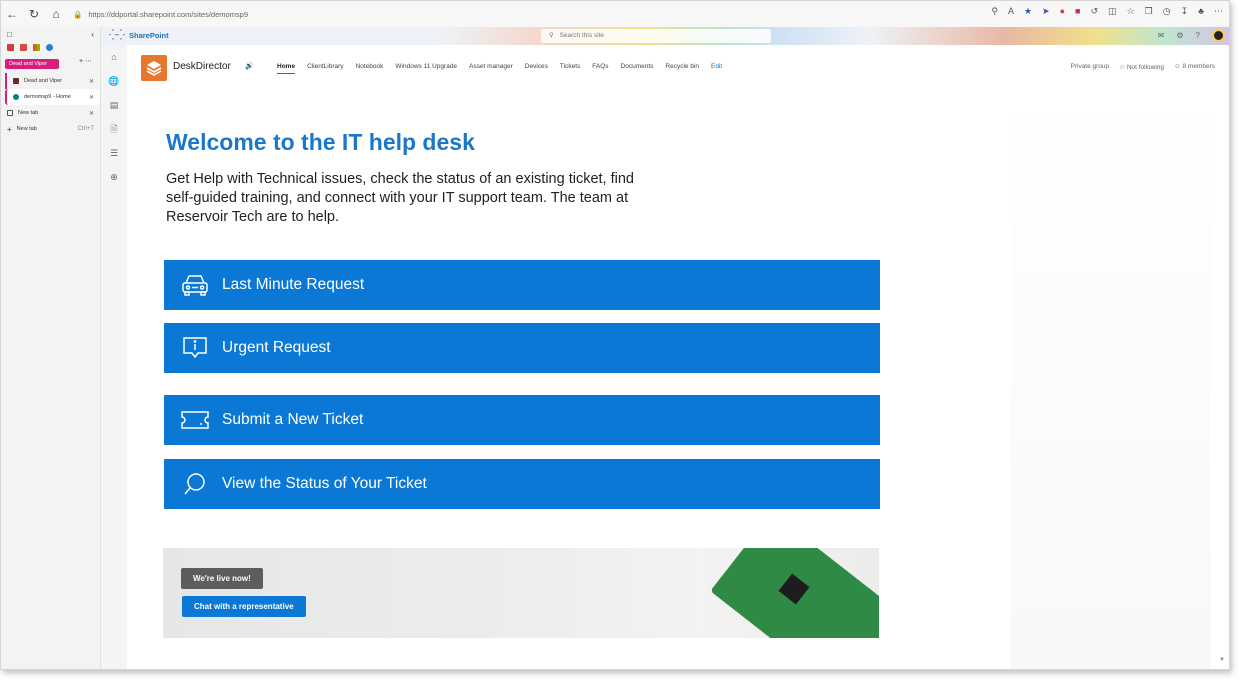 The width and height of the screenshot is (1242, 682). I want to click on nav-notebook: Notebook, so click(370, 68).